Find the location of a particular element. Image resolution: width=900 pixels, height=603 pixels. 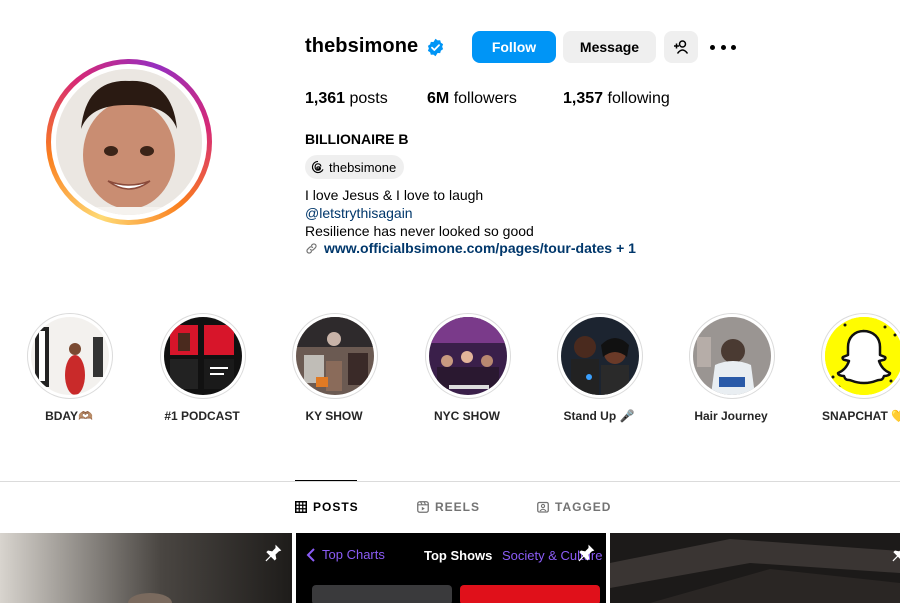

posts-stat: 1,361 posts is located at coordinates (346, 99).